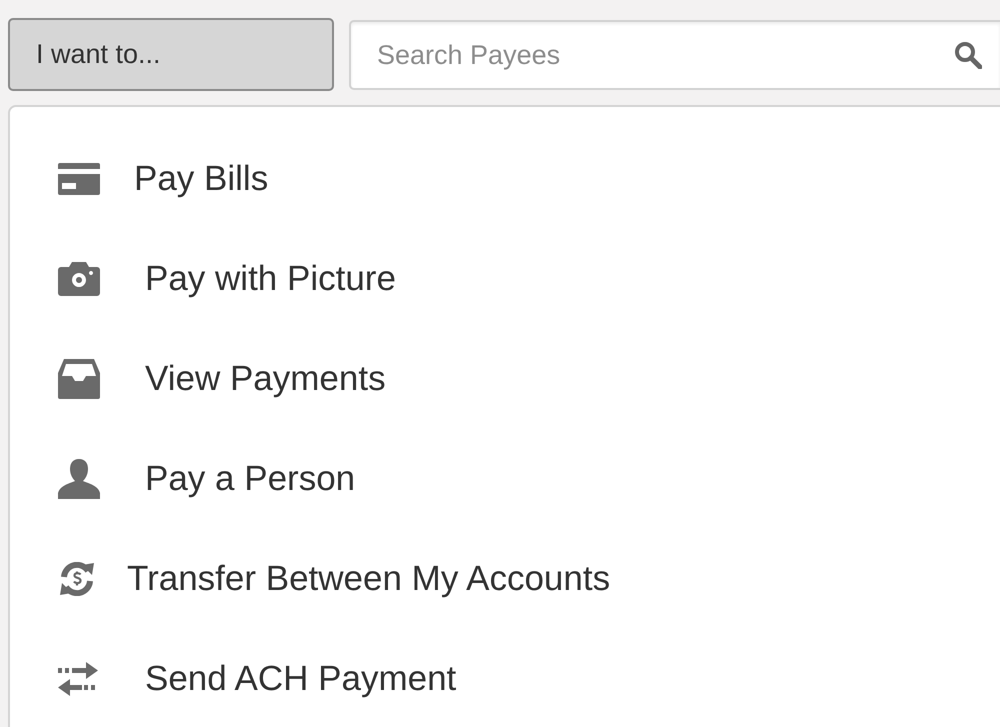 Image resolution: width=1000 pixels, height=727 pixels. Describe the element at coordinates (265, 379) in the screenshot. I see `menu-item: View Payments` at that location.